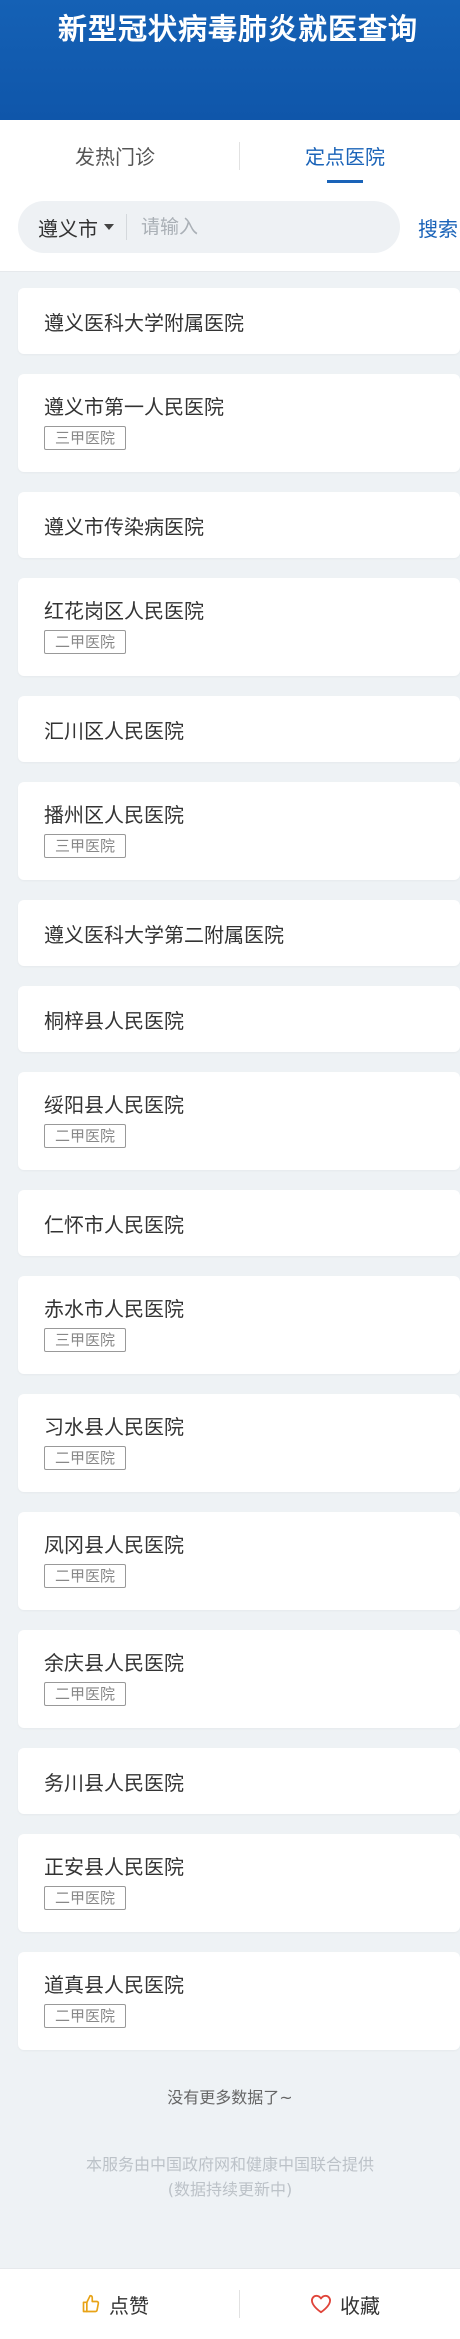 Image resolution: width=460 pixels, height=2339 pixels. I want to click on hospital-card: 绥阳县人民医院 二甲医院, so click(239, 1121).